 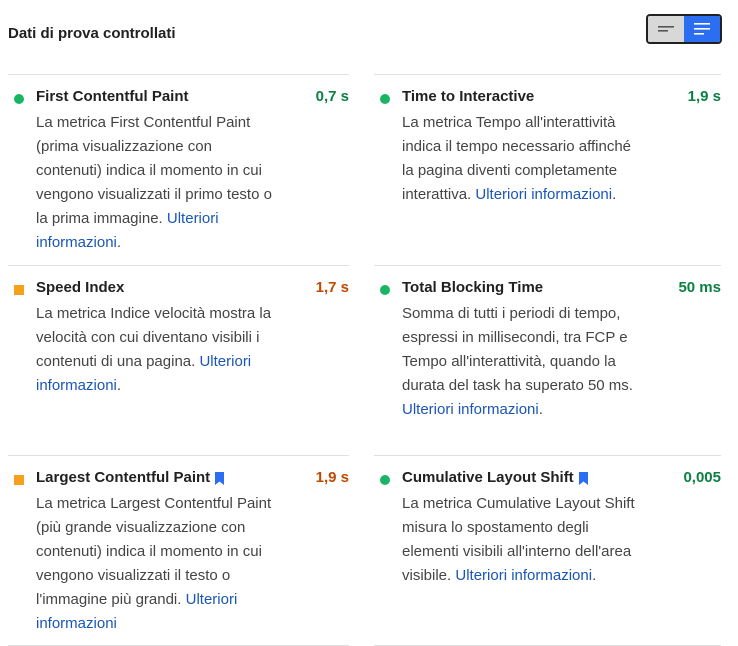 I want to click on metrics-header: Dati di prova controllati, so click(x=369, y=33).